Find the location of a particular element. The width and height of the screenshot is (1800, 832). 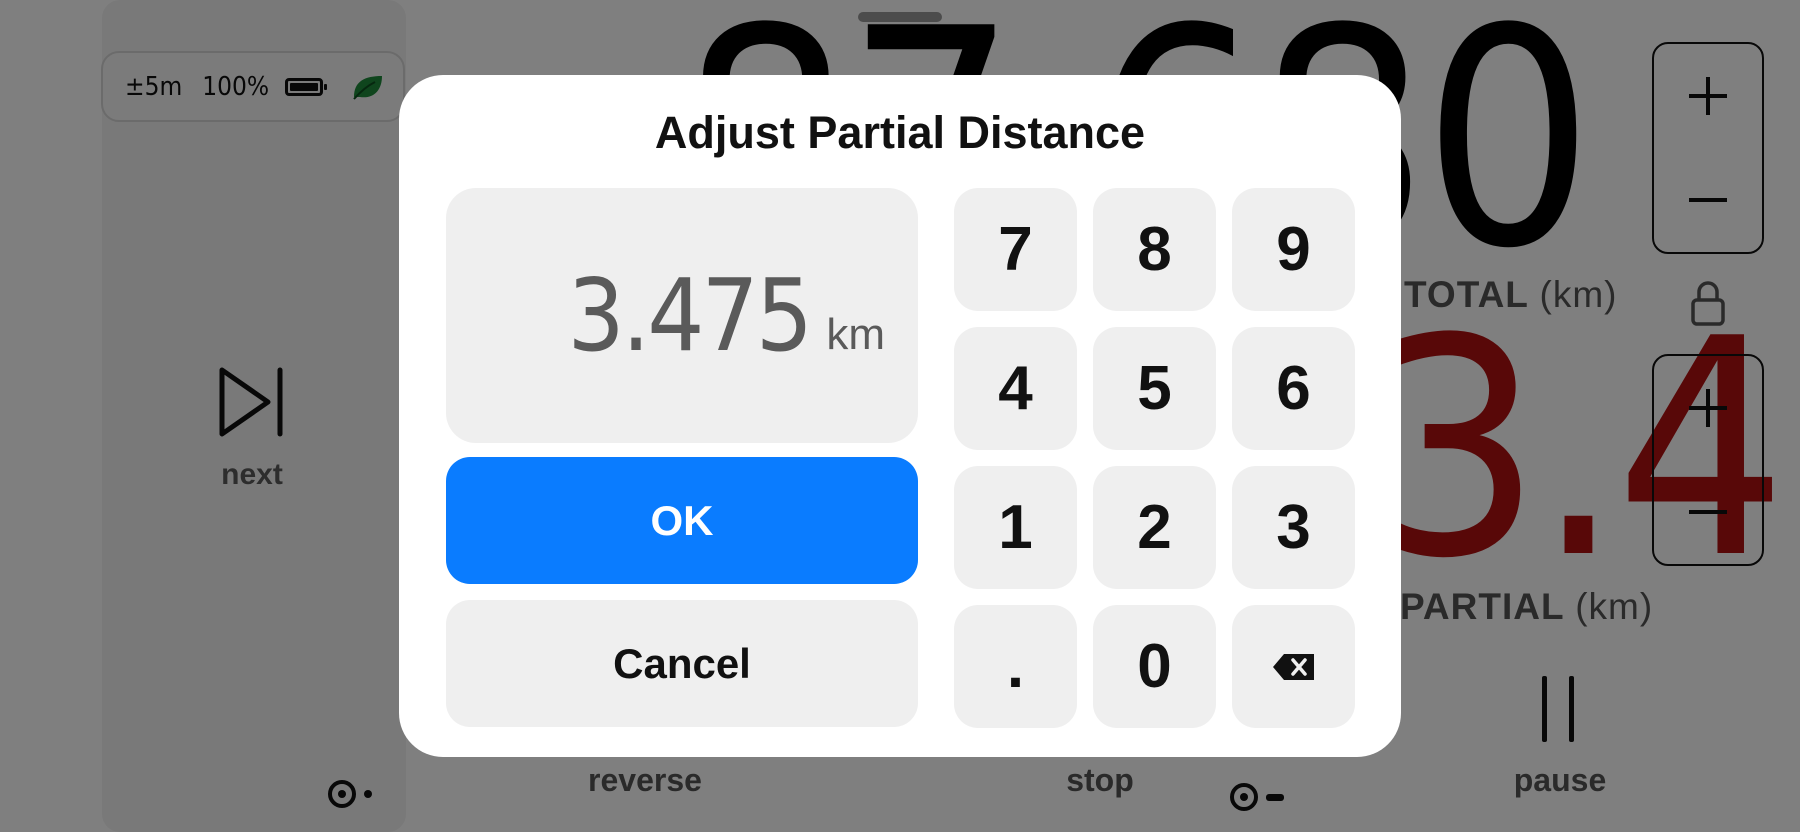

key-0: 0 is located at coordinates (1154, 666).